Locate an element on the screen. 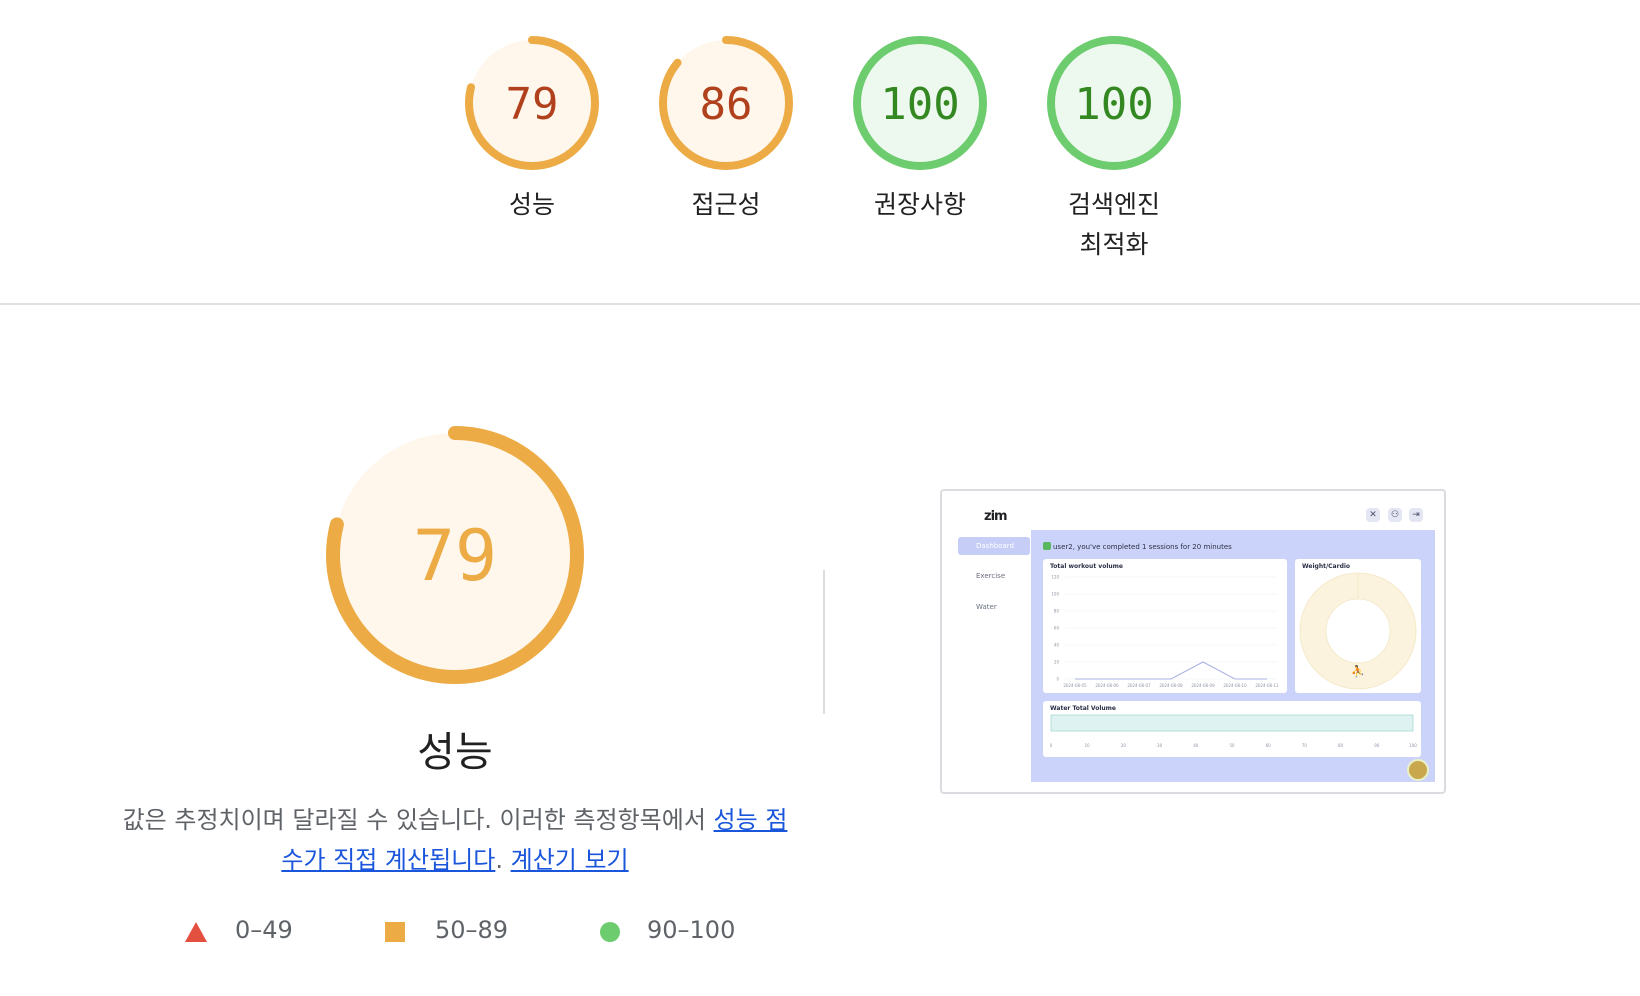 The height and width of the screenshot is (996, 1640). square-icon is located at coordinates (395, 932).